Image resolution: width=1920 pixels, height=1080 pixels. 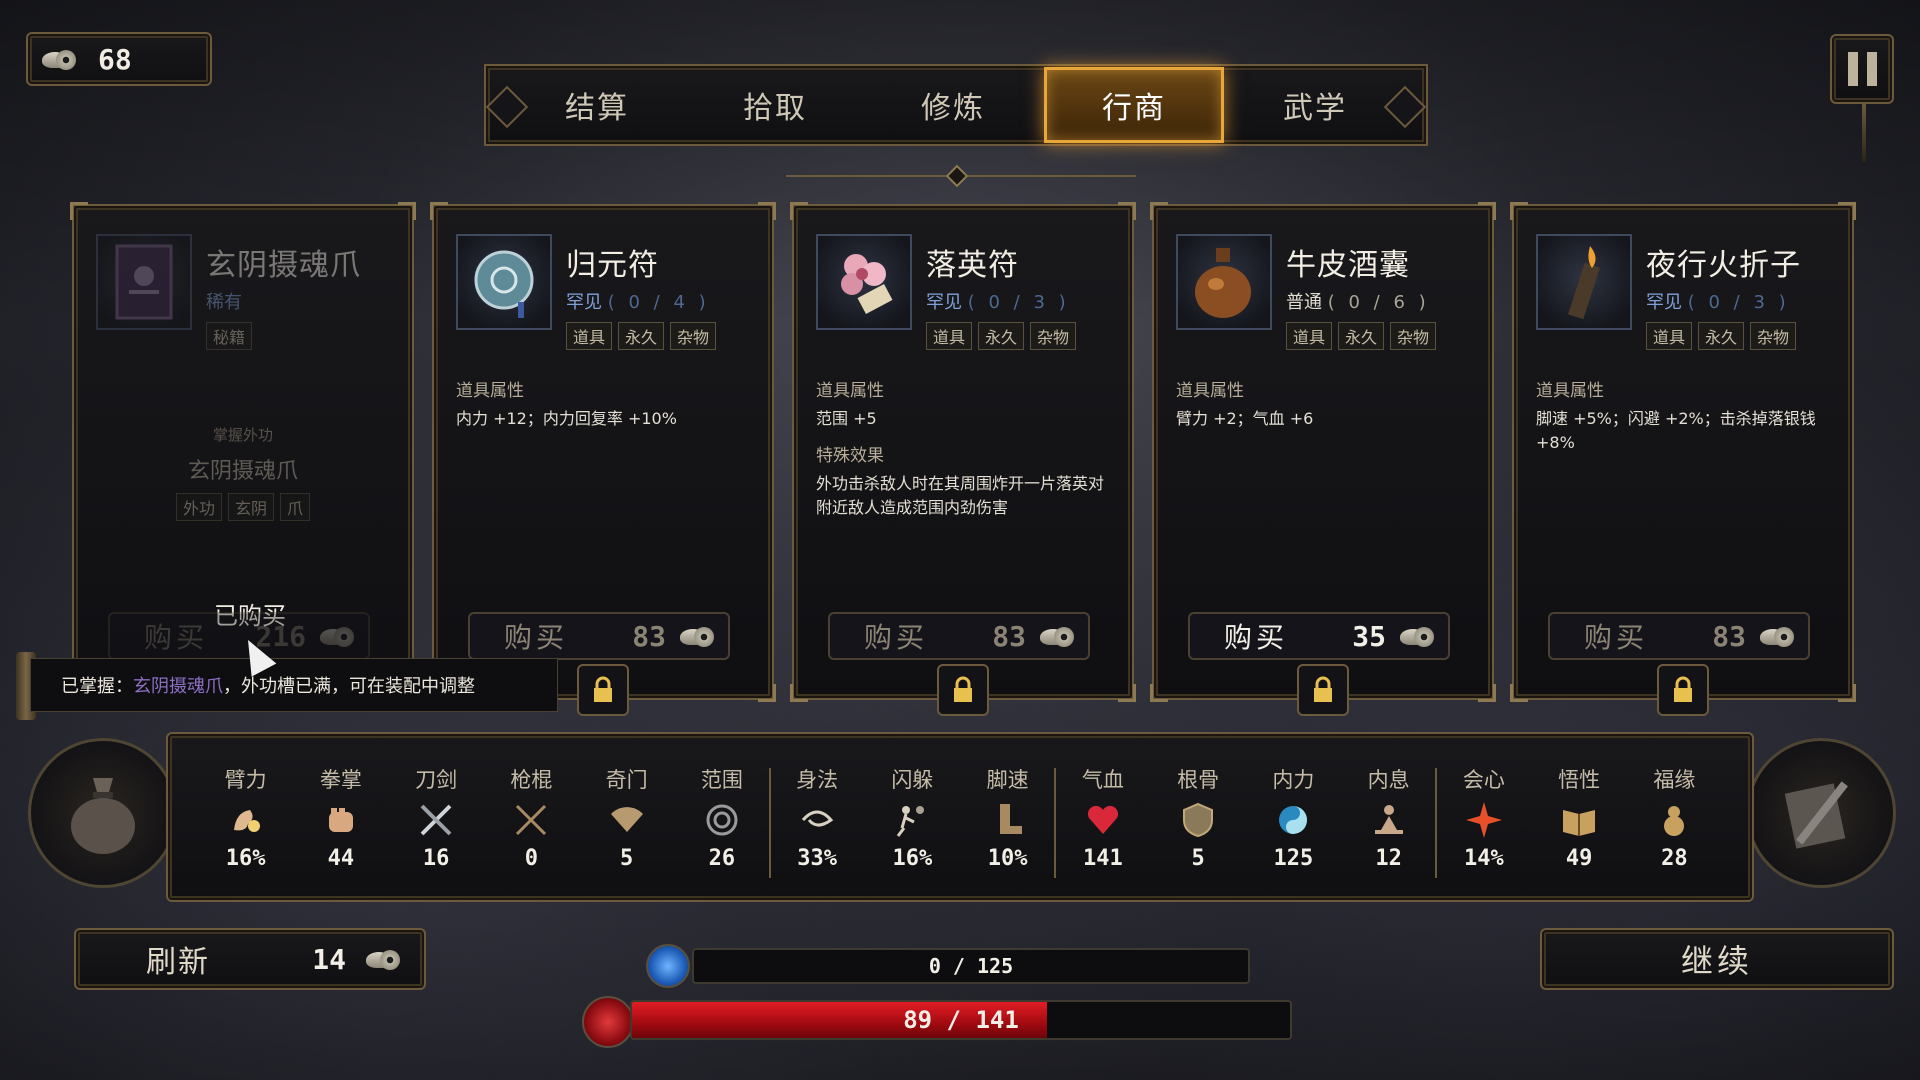 I want to click on mastery-tag: 外功, so click(x=198, y=507).